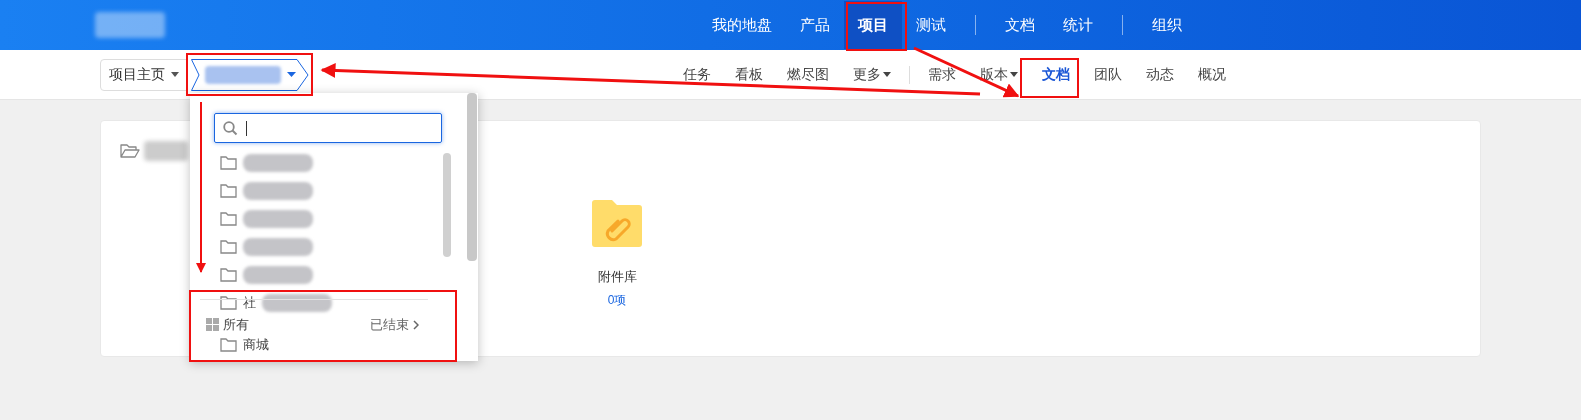 The width and height of the screenshot is (1581, 420). Describe the element at coordinates (394, 325) in the screenshot. I see `closed-projects-link: 已结束` at that location.